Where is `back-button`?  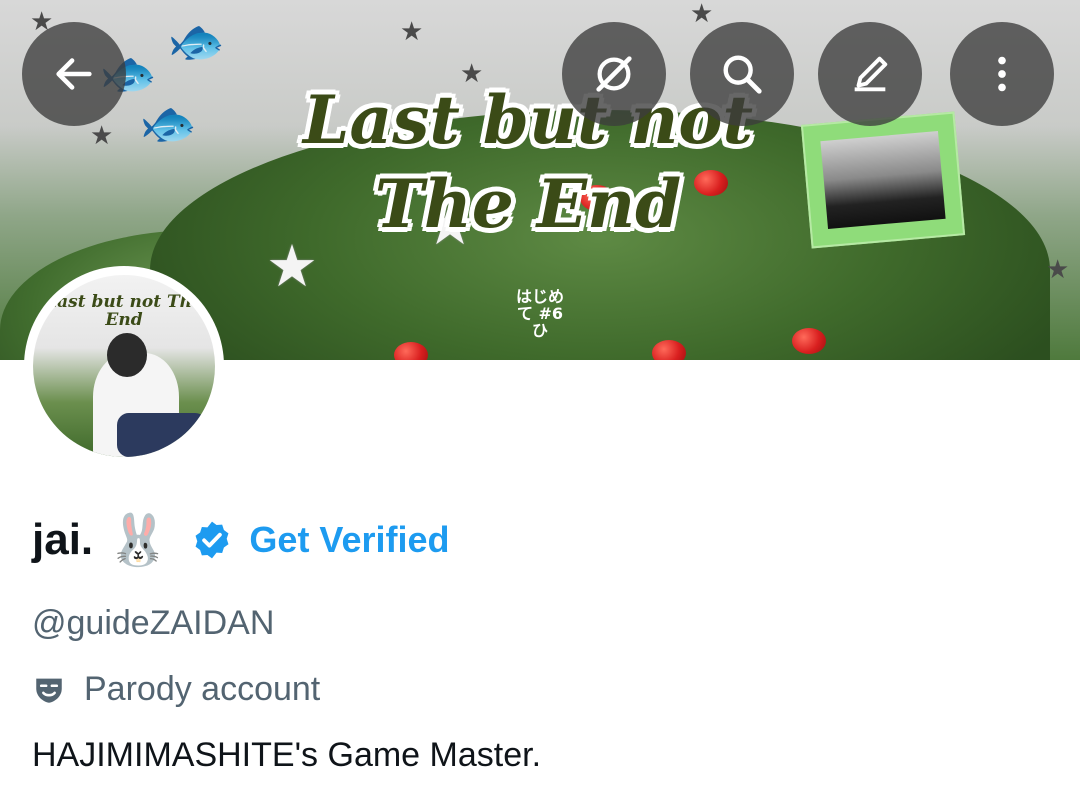
back-button is located at coordinates (74, 74).